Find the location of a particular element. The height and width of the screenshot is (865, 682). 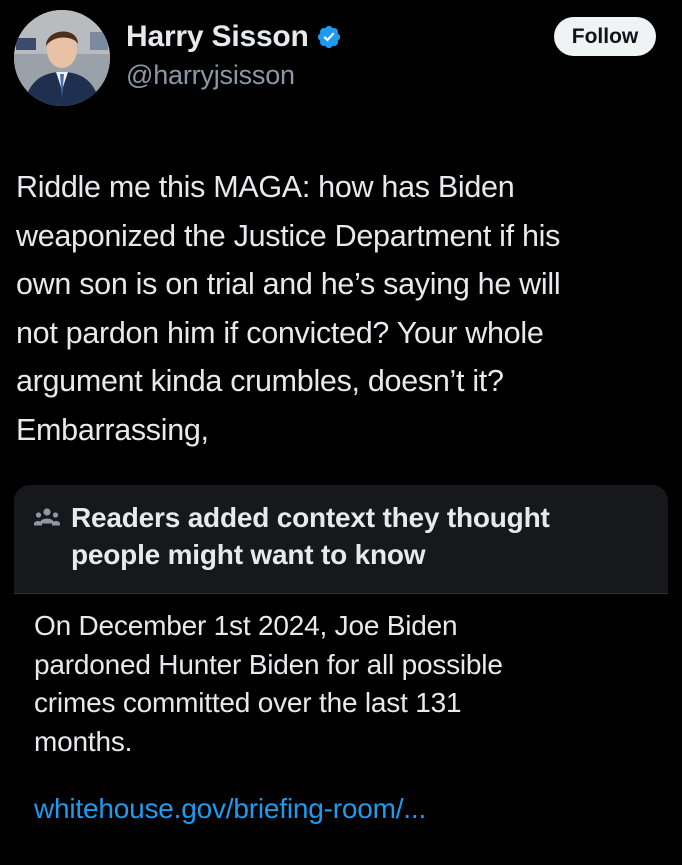

author-avatar is located at coordinates (62, 58).